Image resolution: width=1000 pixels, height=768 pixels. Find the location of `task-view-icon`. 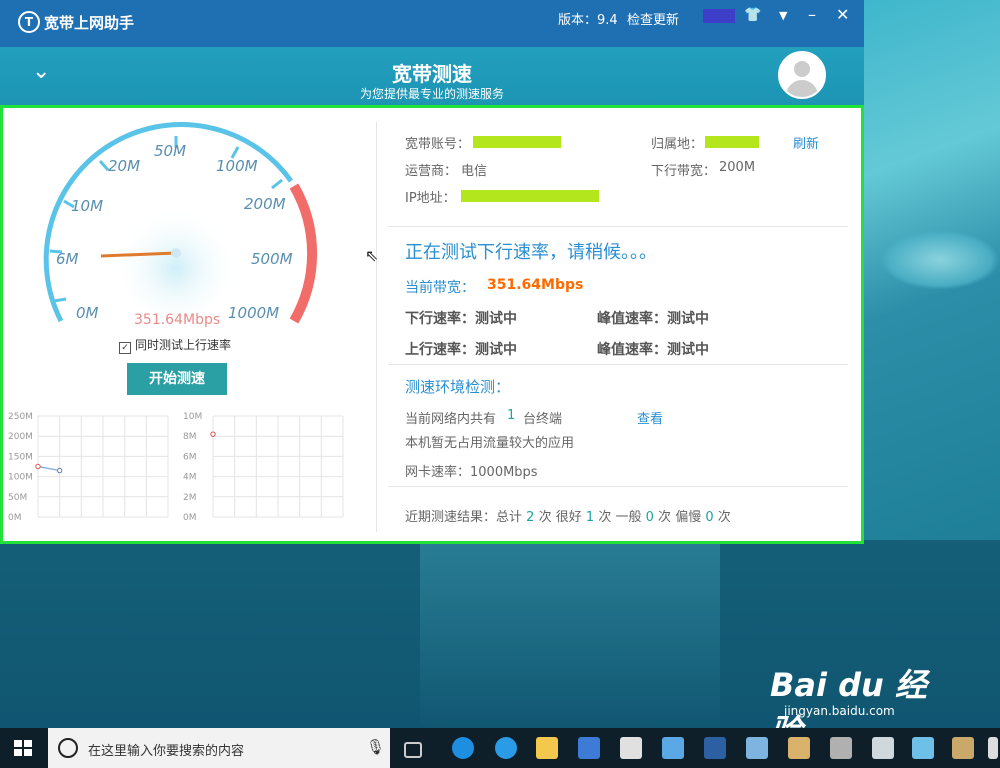

task-view-icon is located at coordinates (413, 750).